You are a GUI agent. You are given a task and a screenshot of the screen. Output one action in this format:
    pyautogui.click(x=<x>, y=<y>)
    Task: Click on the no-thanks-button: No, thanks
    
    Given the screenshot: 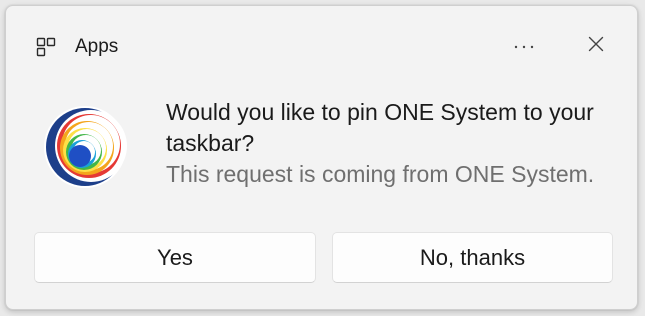 What is the action you would take?
    pyautogui.click(x=472, y=257)
    